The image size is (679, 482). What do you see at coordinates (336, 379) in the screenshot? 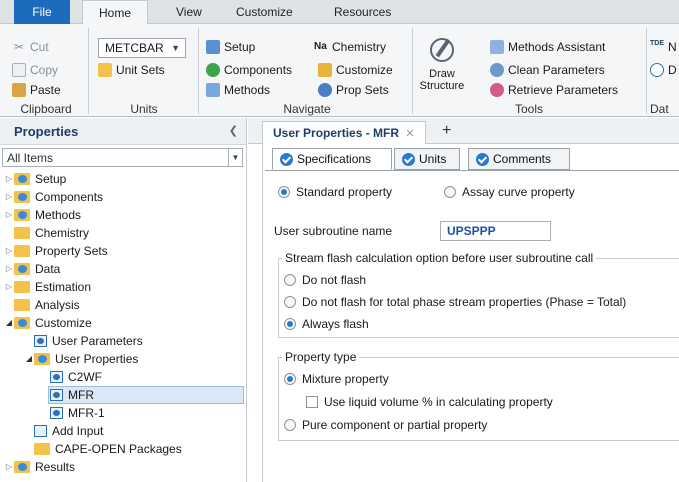
I see `mixture-property-radio: Mixture property` at bounding box center [336, 379].